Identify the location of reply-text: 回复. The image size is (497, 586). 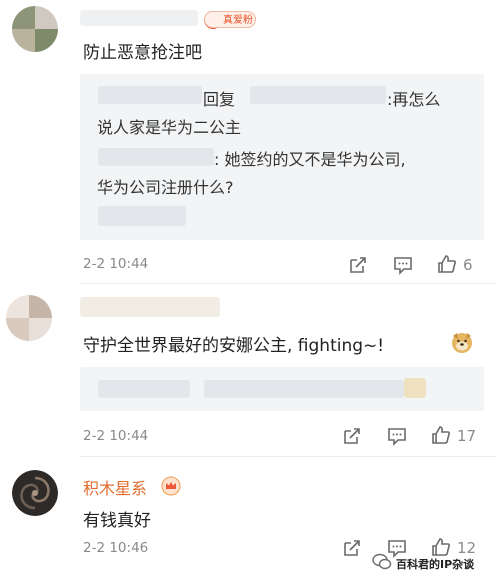
(219, 99).